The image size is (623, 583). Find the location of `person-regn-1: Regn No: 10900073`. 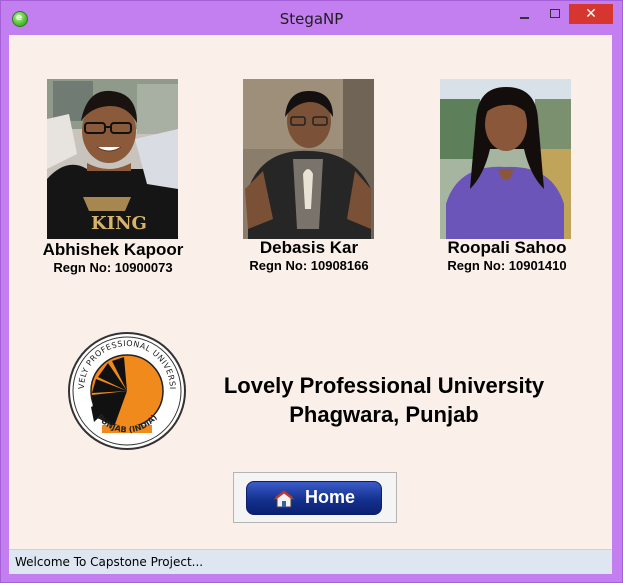

person-regn-1: Regn No: 10900073 is located at coordinates (113, 267).